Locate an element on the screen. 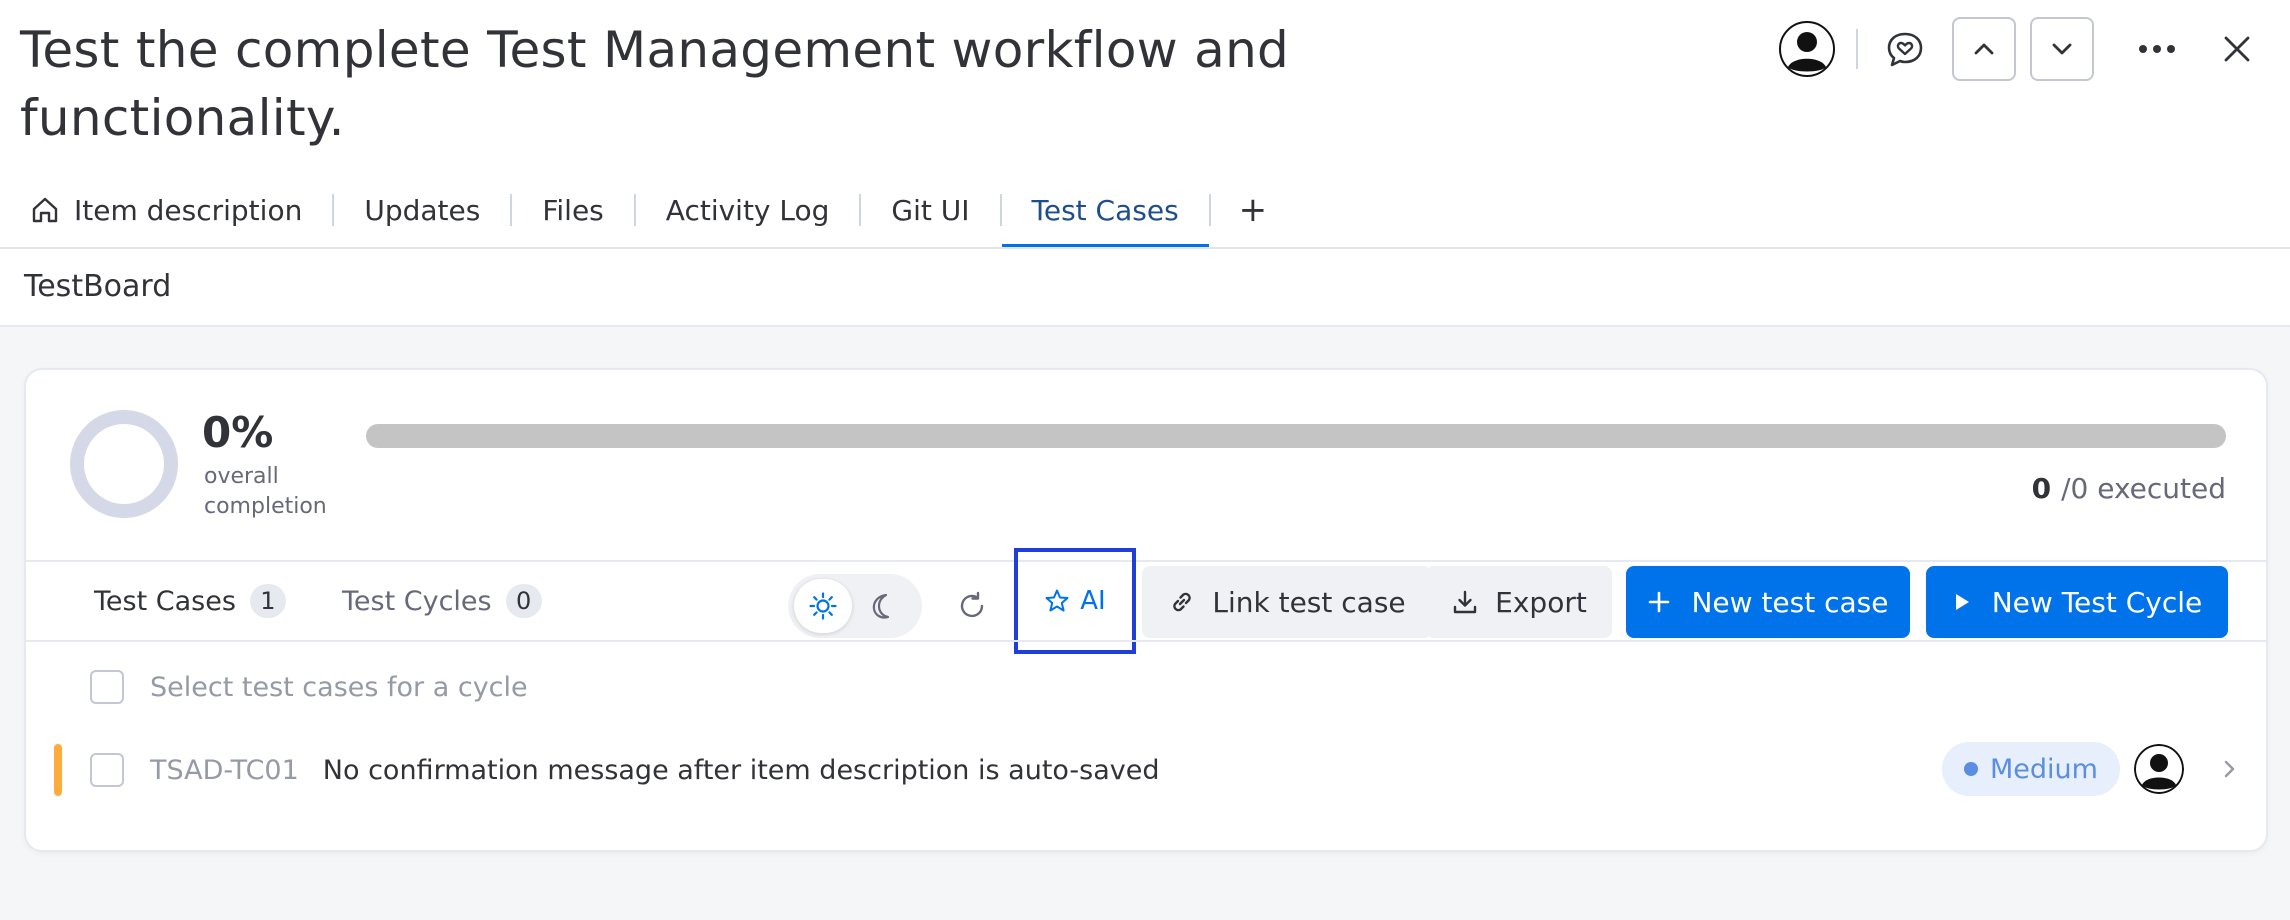 The height and width of the screenshot is (920, 2290). subtab-test-cases: Test Cases 1 is located at coordinates (190, 601).